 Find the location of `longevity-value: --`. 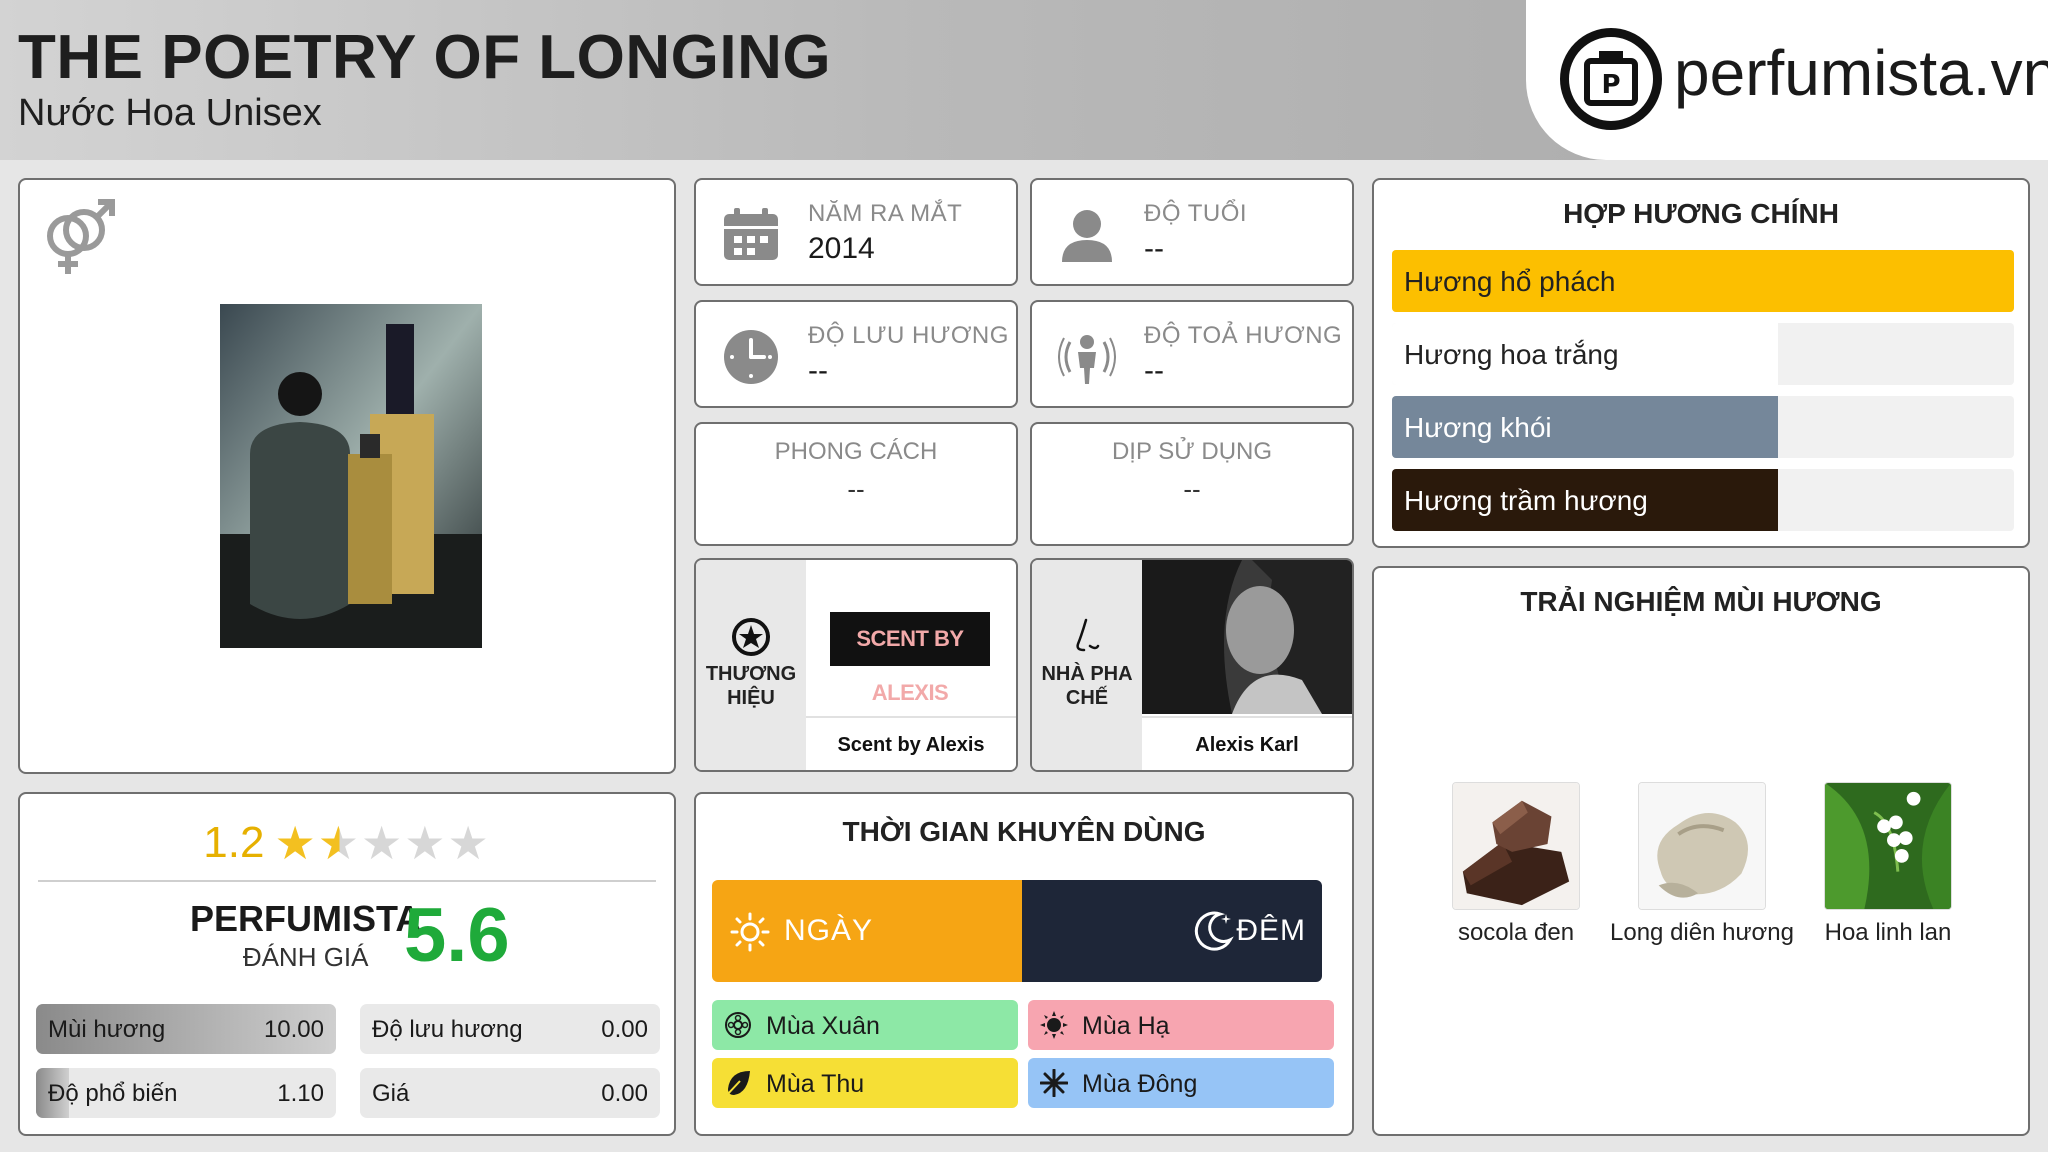

longevity-value: -- is located at coordinates (818, 370).